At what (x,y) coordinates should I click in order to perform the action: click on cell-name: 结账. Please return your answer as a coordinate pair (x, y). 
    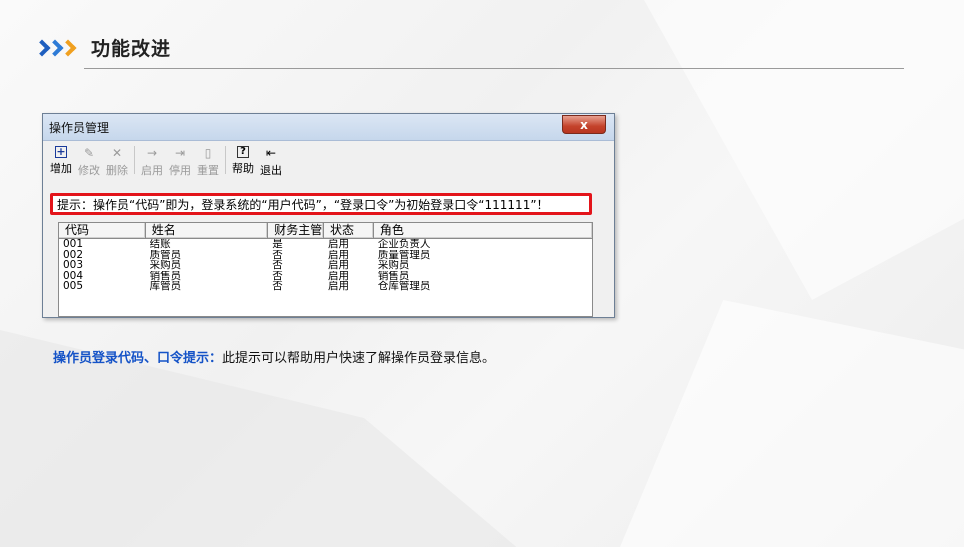
    Looking at the image, I should click on (160, 244).